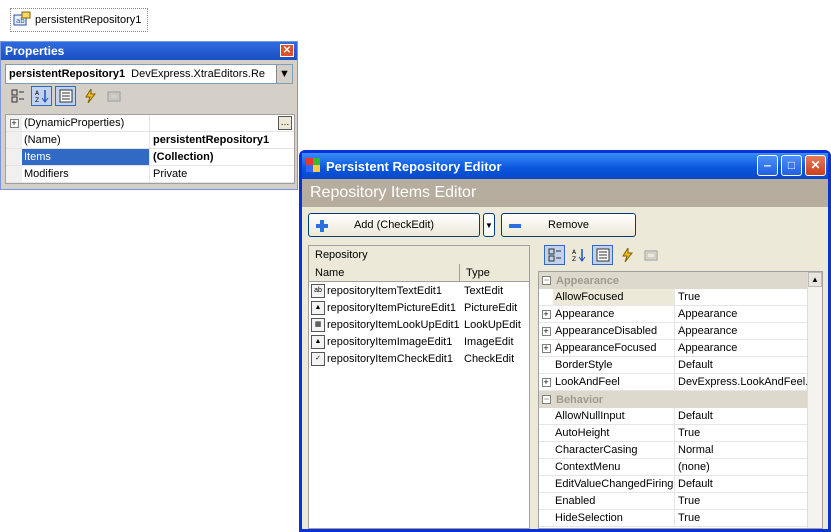 This screenshot has width=831, height=532. I want to click on property-name: (DynamicProperties), so click(86, 123).